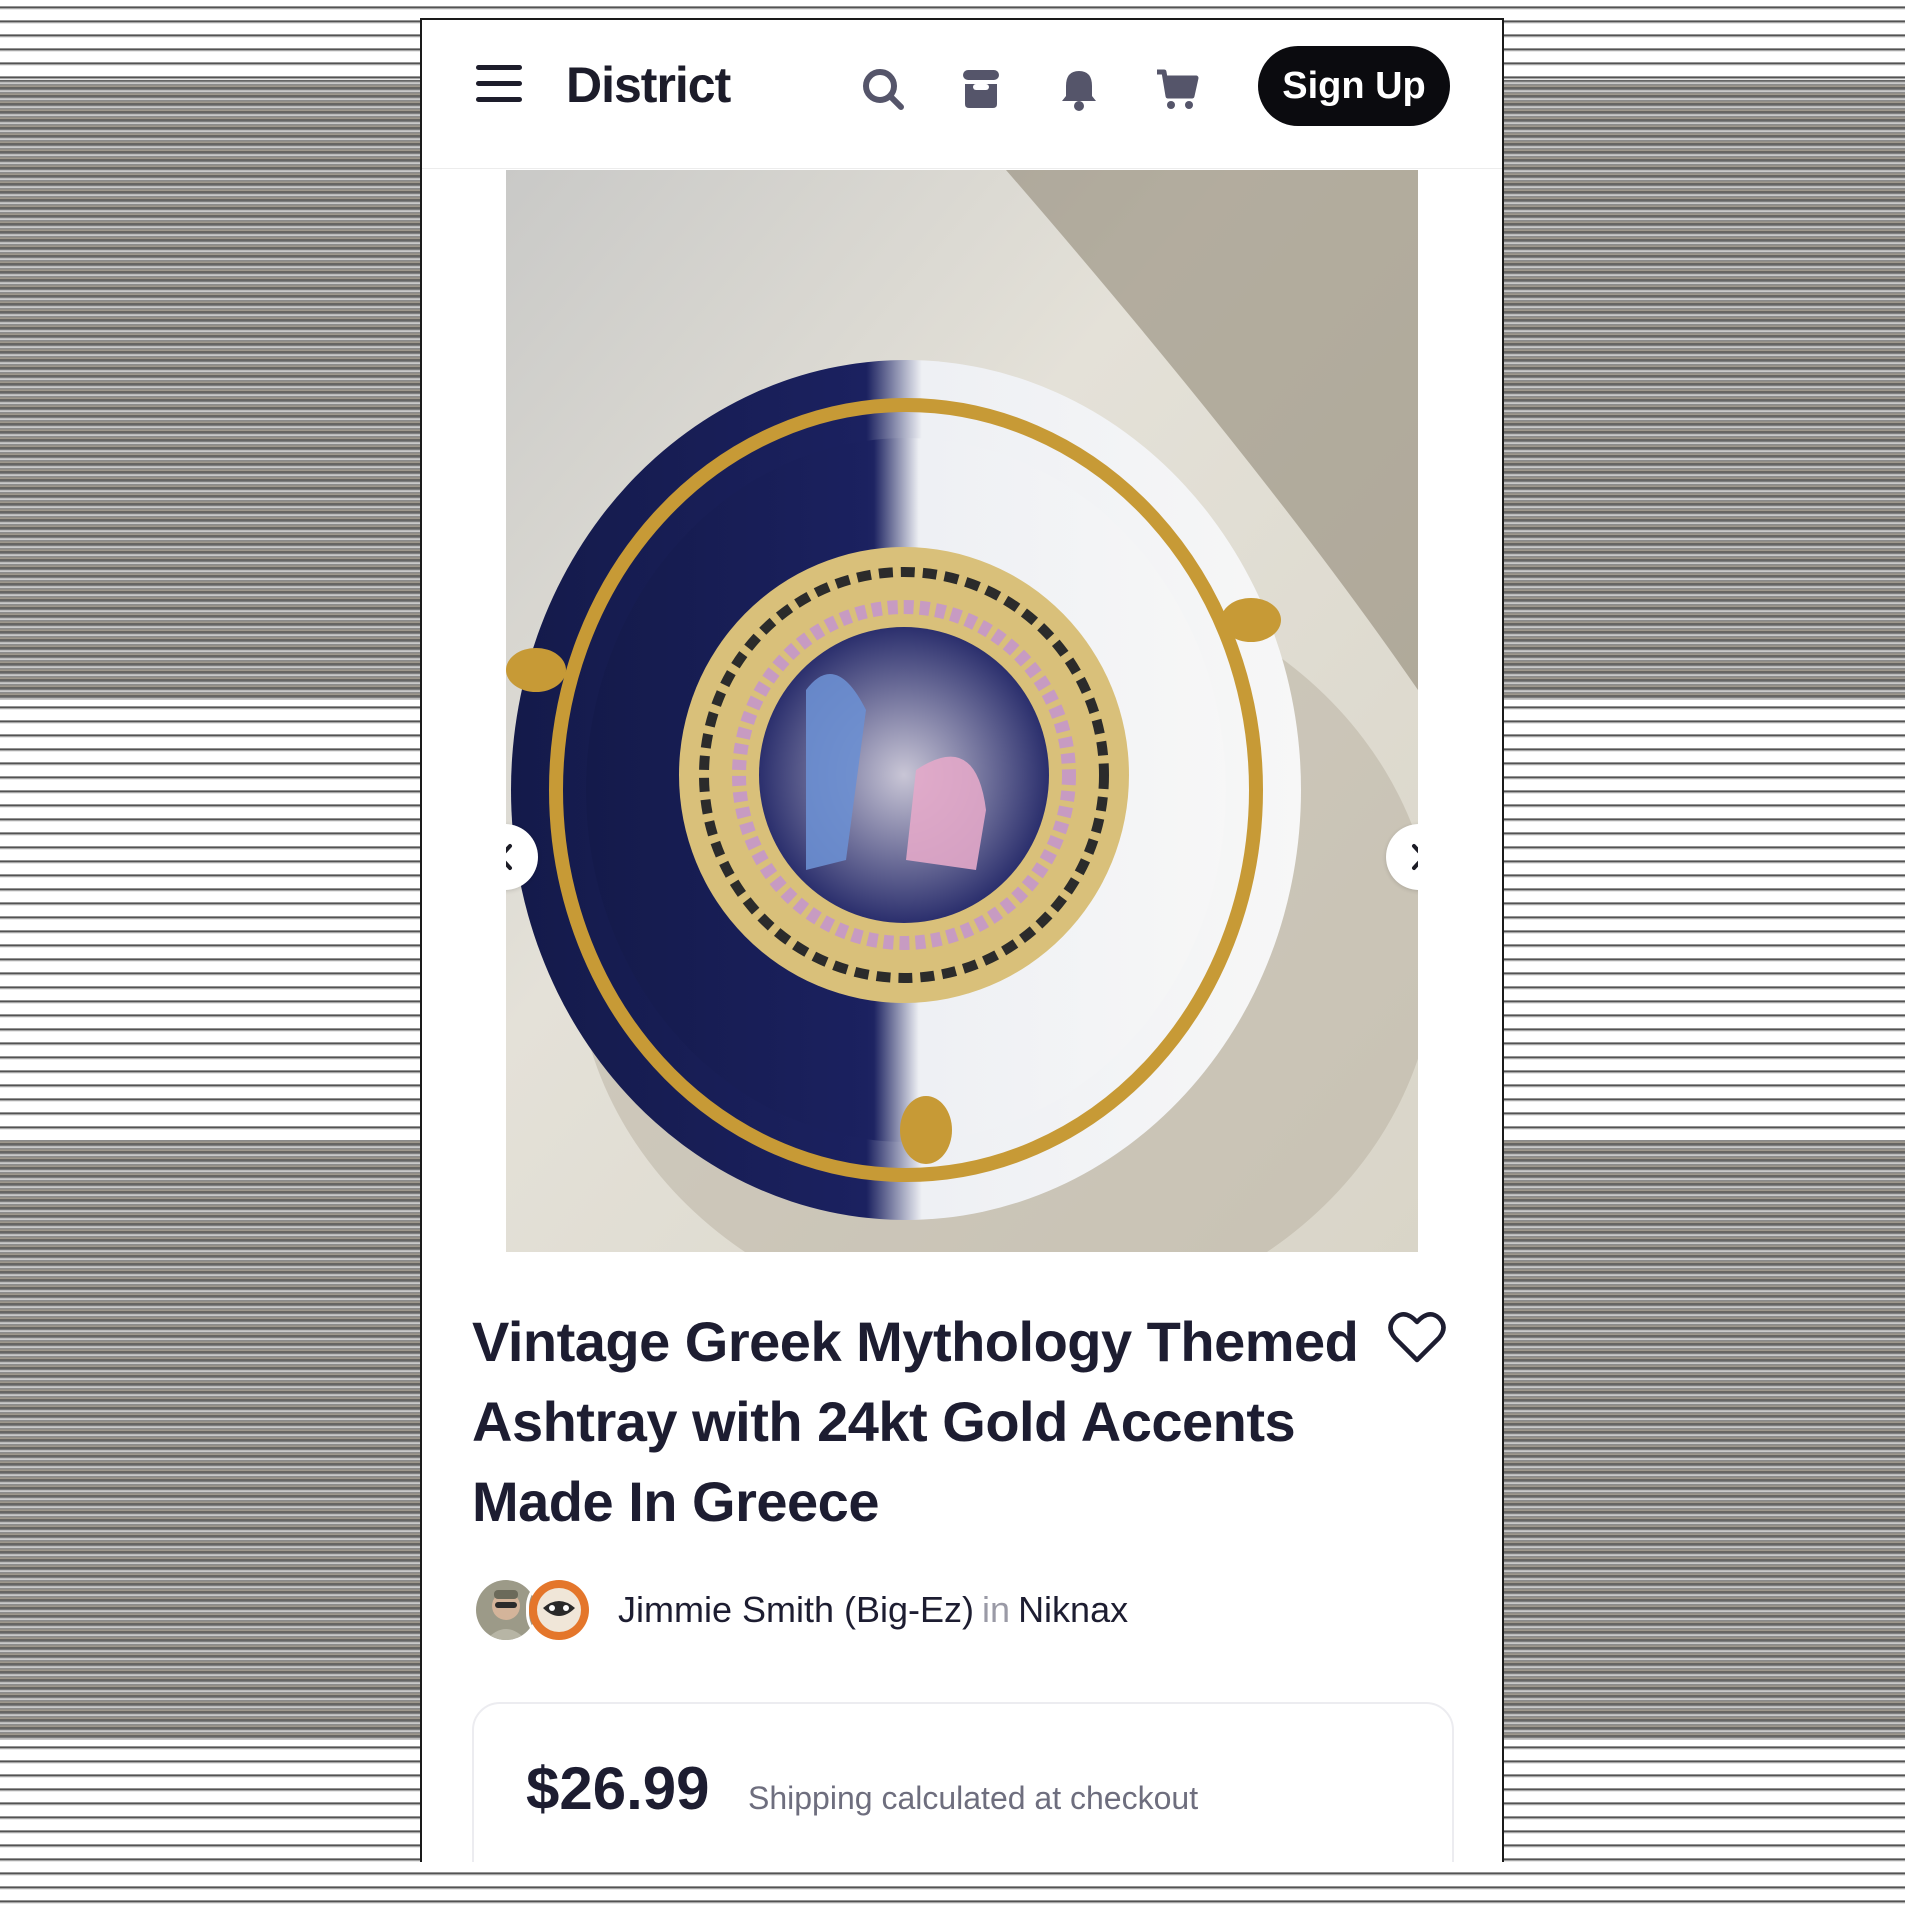 This screenshot has height=1905, width=1905. What do you see at coordinates (883, 89) in the screenshot?
I see `search-icon` at bounding box center [883, 89].